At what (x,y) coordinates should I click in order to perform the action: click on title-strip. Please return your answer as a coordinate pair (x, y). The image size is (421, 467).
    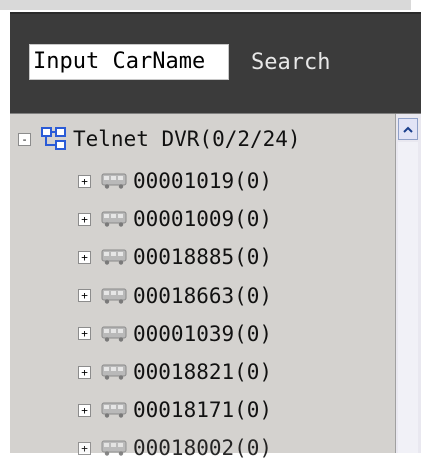
    Looking at the image, I should click on (205, 5).